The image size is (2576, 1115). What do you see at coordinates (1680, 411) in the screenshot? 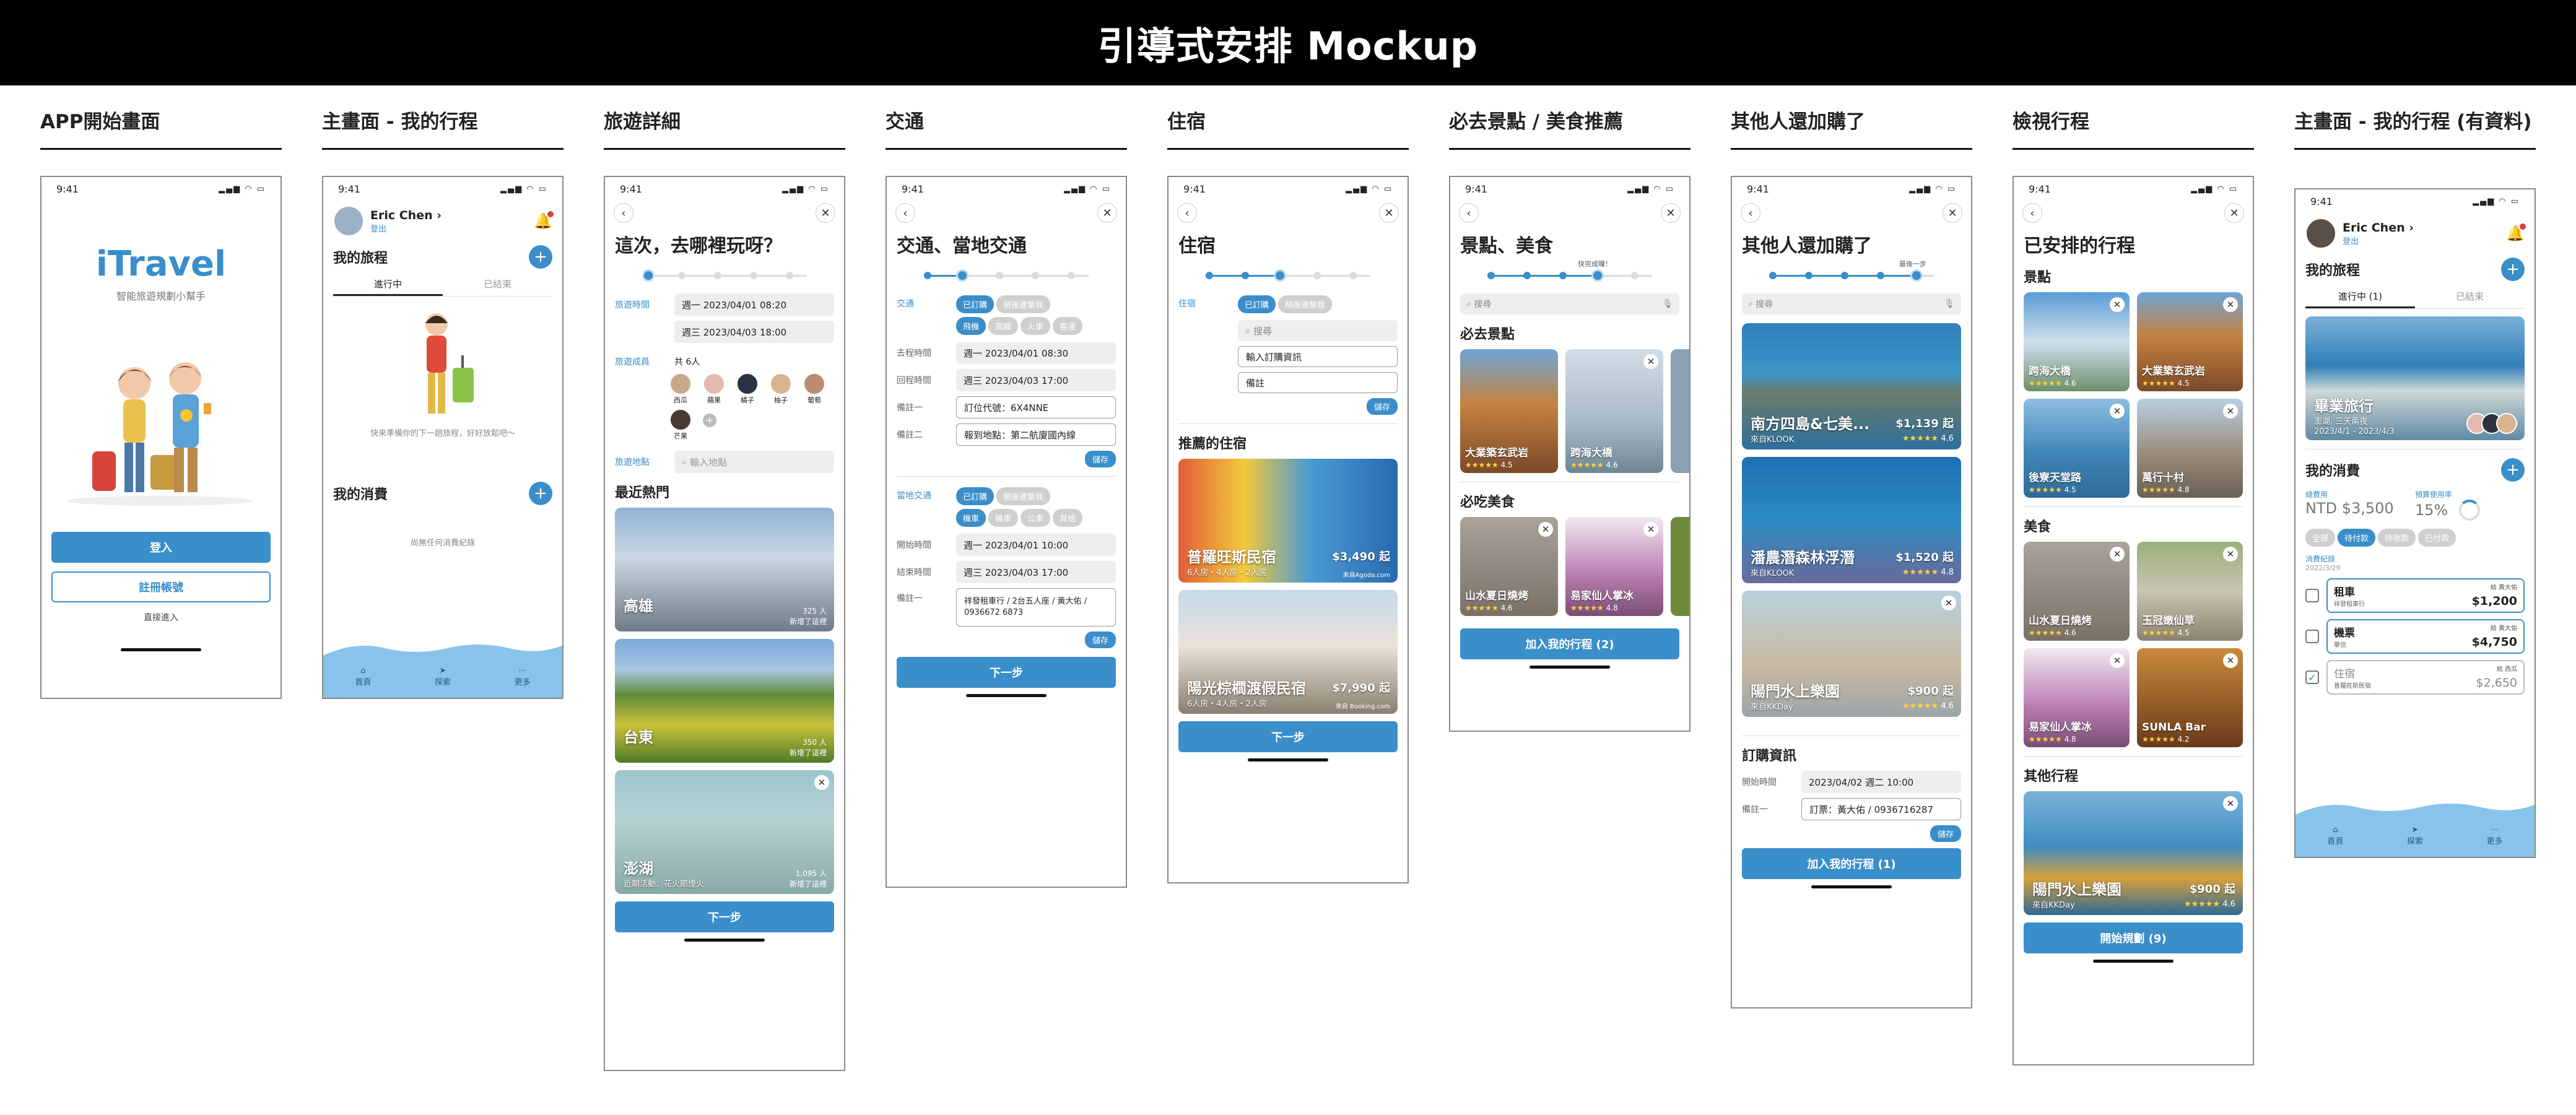
I see `spot-tile` at bounding box center [1680, 411].